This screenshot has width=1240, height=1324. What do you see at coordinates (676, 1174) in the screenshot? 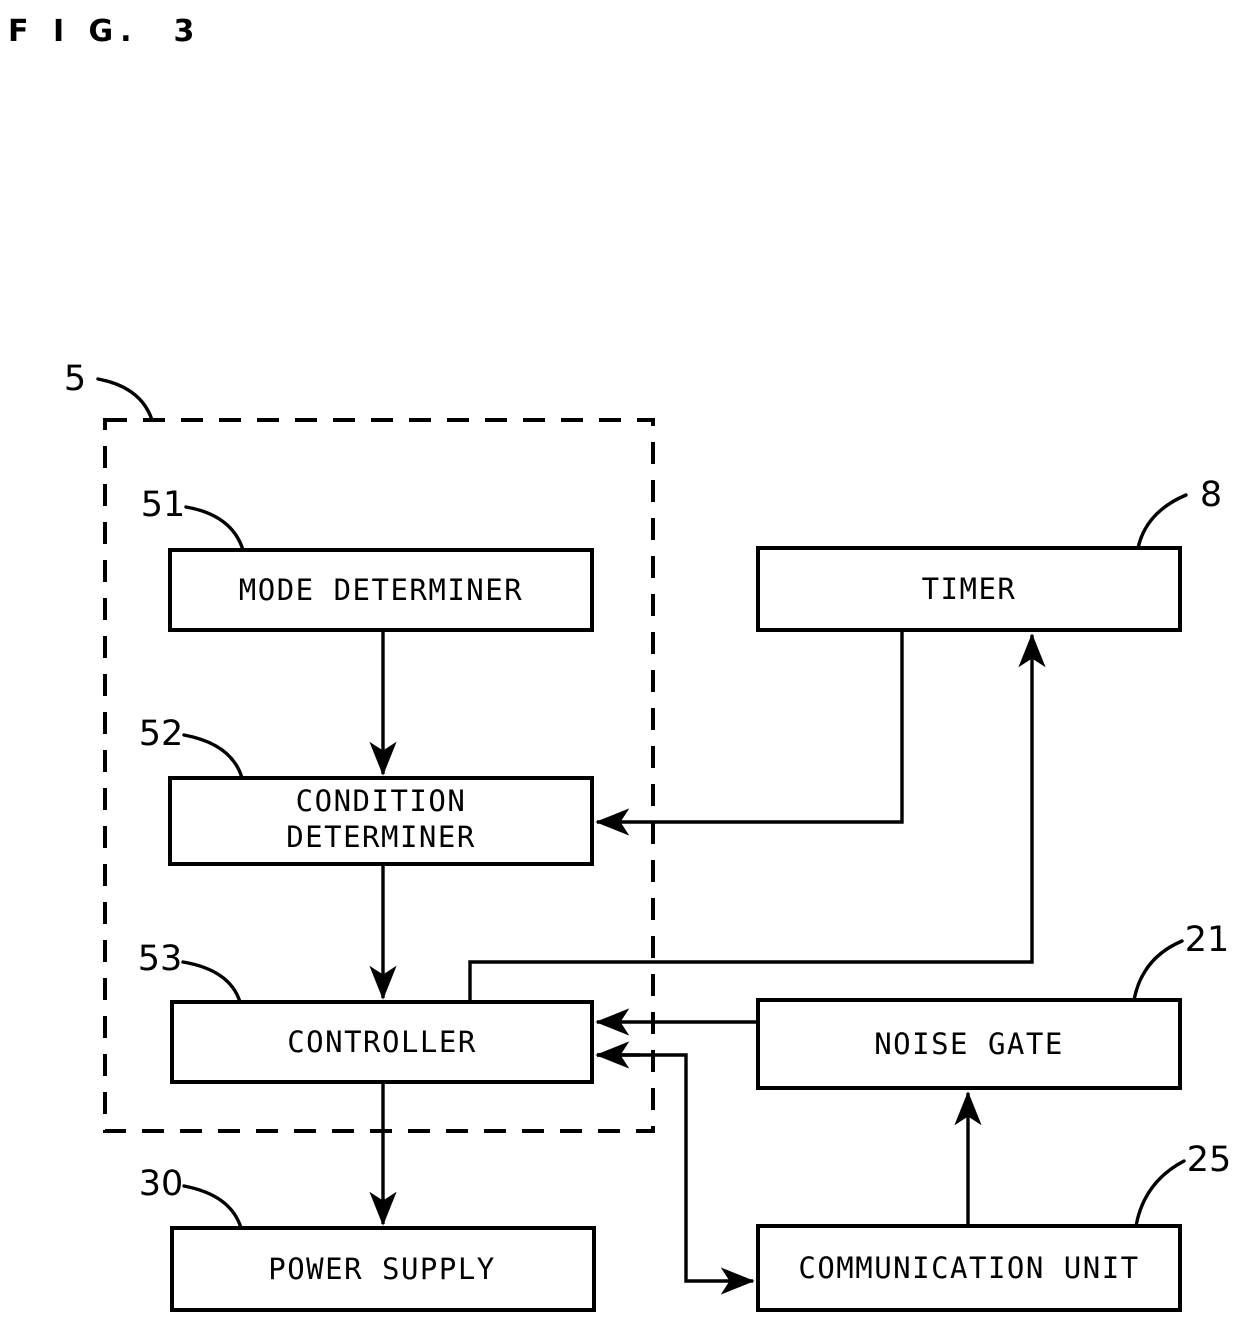
I see `connector-controller-to-communication-unit` at bounding box center [676, 1174].